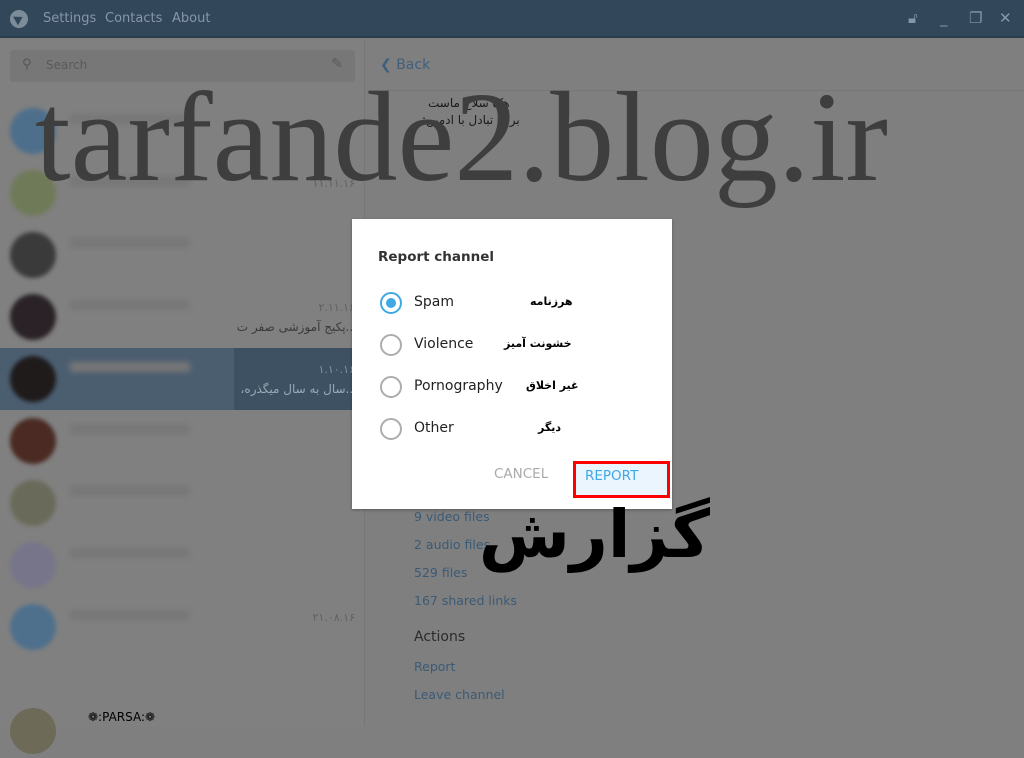  What do you see at coordinates (191, 18) in the screenshot?
I see `menu-about: About` at bounding box center [191, 18].